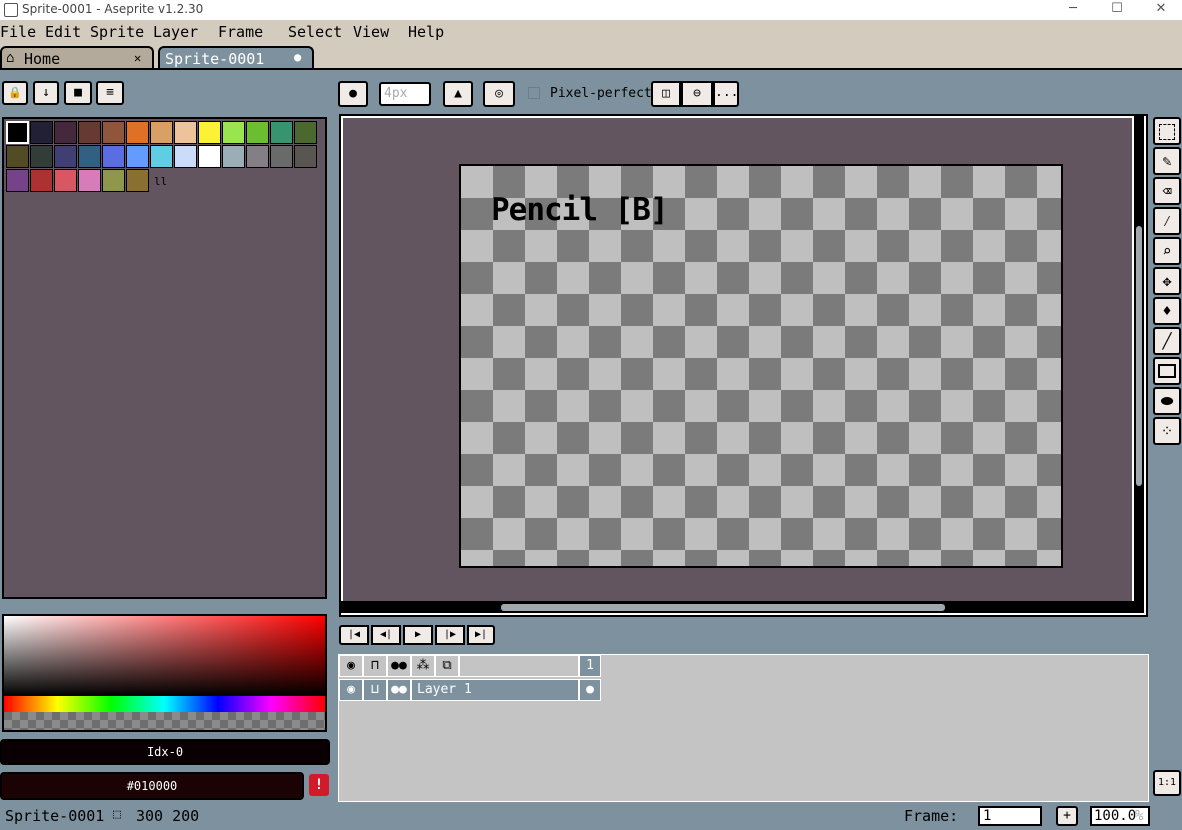 The width and height of the screenshot is (1182, 830). Describe the element at coordinates (1167, 131) in the screenshot. I see `rectangular-marquee-tool` at that location.